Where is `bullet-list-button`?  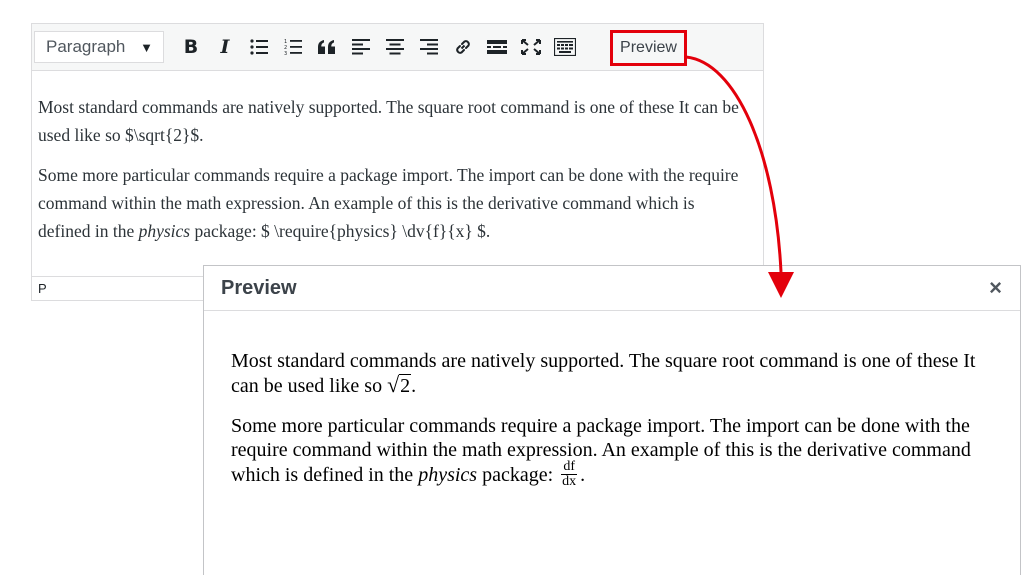
bullet-list-button is located at coordinates (259, 47).